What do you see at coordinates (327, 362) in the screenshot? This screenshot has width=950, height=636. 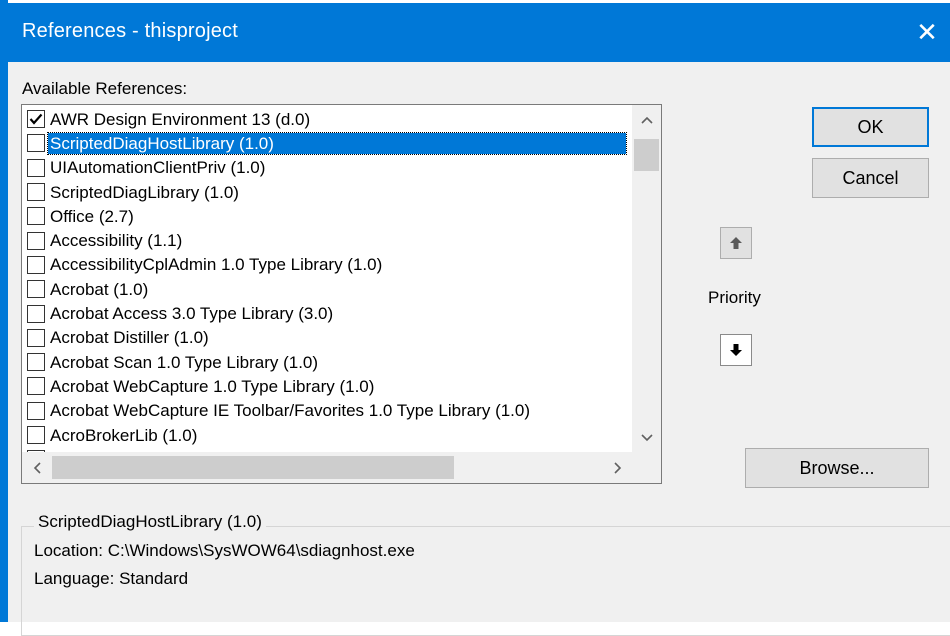 I see `list-item: Acrobat Scan 1.0 Type Library (1.0)` at bounding box center [327, 362].